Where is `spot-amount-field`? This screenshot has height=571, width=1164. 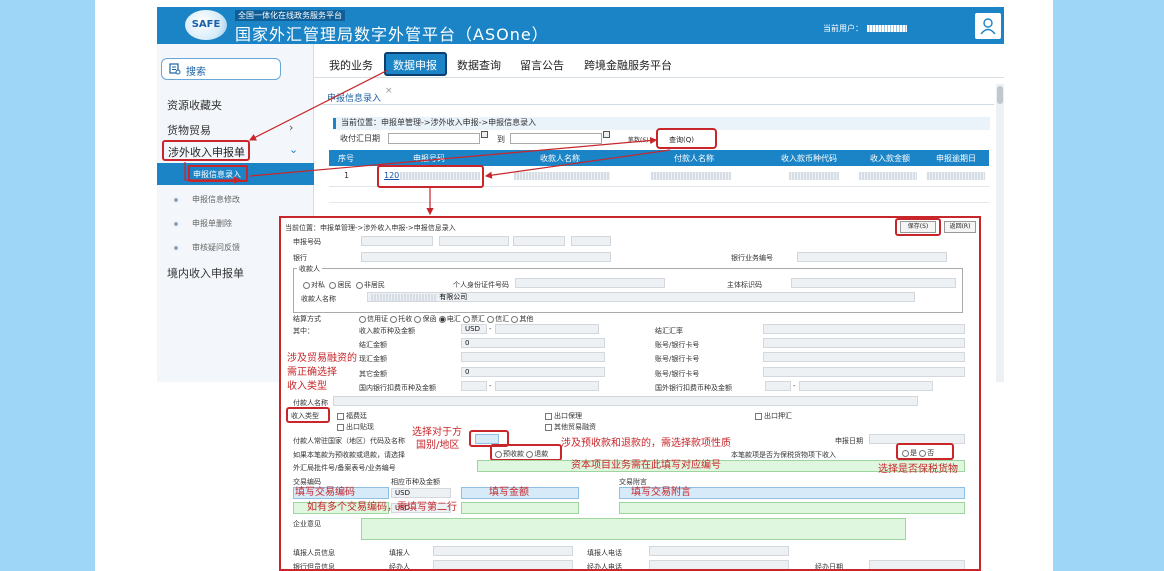
spot-amount-field is located at coordinates (533, 357).